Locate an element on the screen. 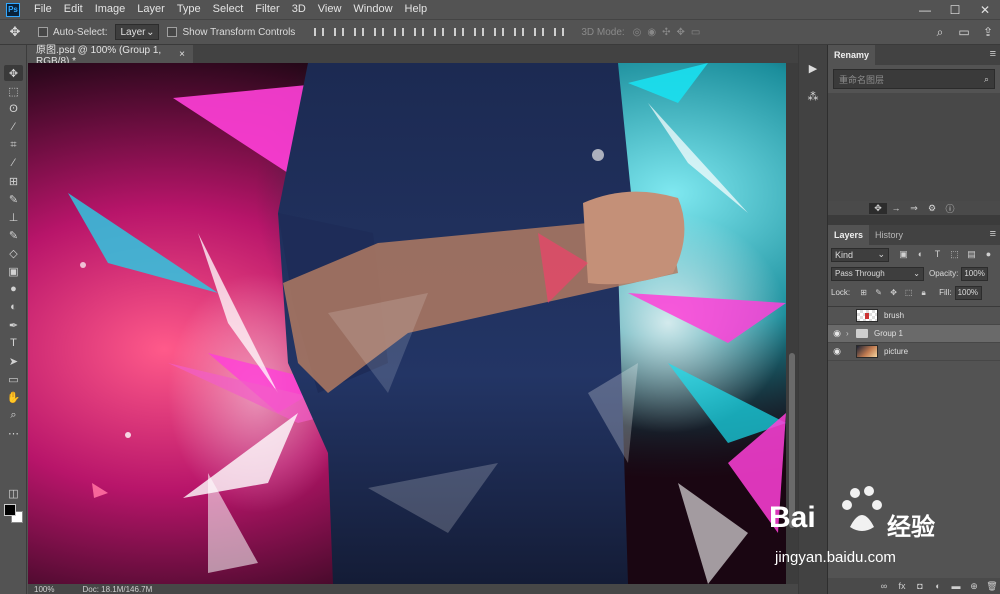  gradient-icon: ▣ is located at coordinates (13, 271).